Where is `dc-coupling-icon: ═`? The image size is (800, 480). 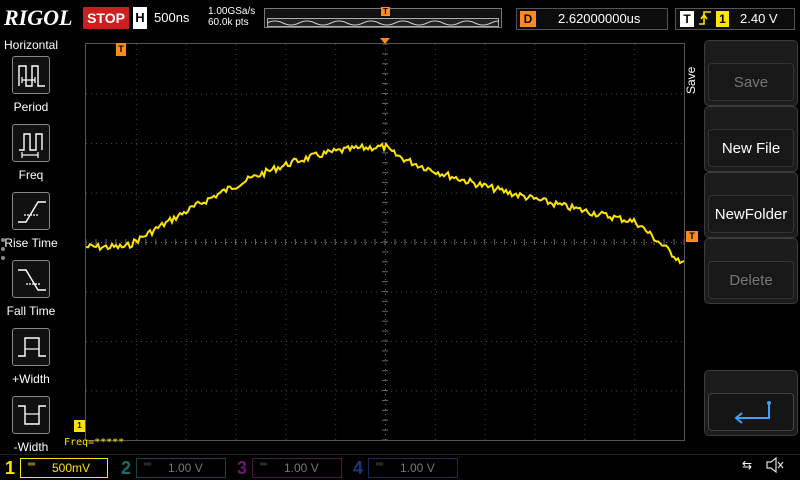 dc-coupling-icon: ═ is located at coordinates (32, 464).